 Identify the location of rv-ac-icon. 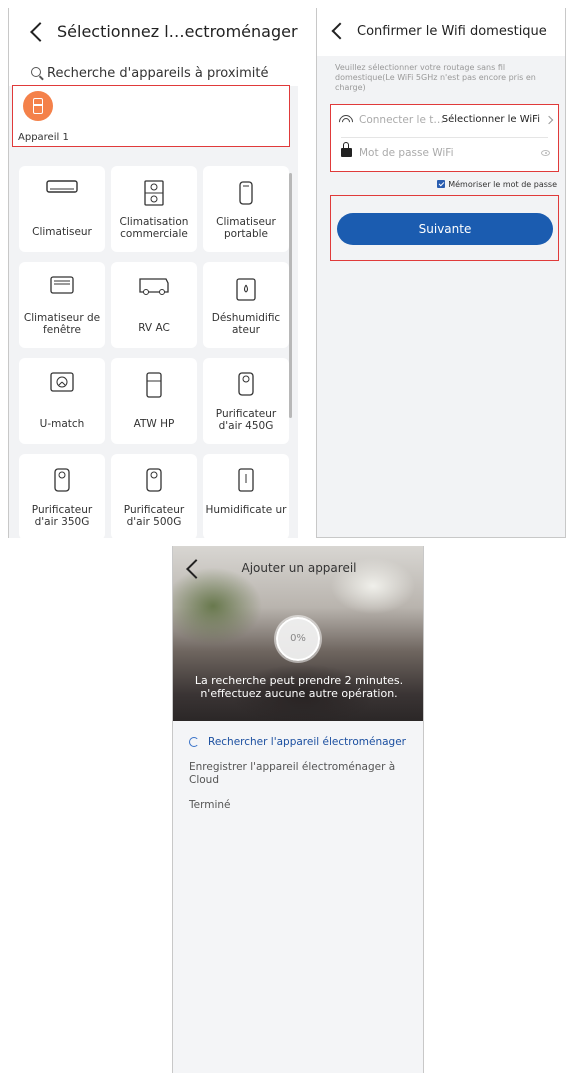
(154, 286).